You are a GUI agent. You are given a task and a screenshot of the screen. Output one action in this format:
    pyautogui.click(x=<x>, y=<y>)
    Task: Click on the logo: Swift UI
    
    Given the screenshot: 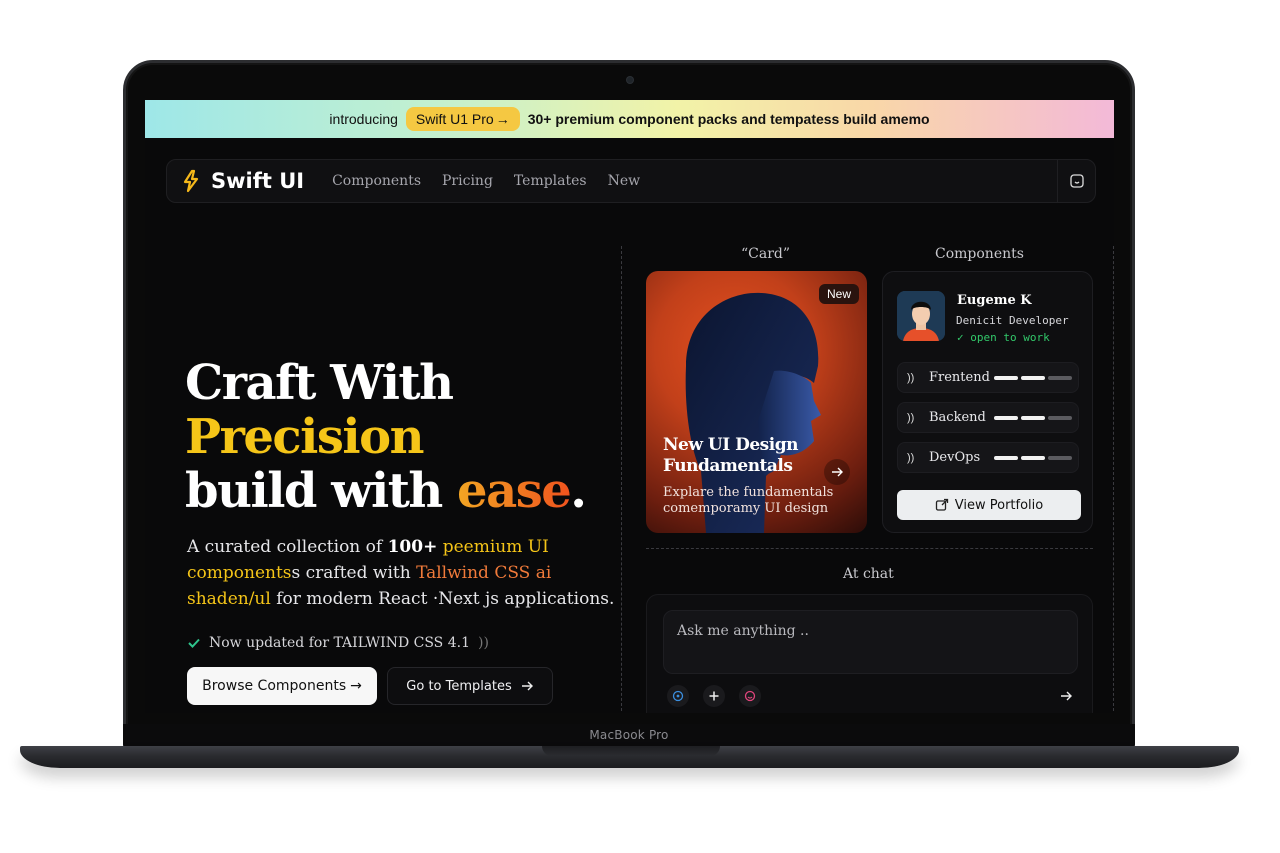 What is the action you would take?
    pyautogui.click(x=241, y=181)
    